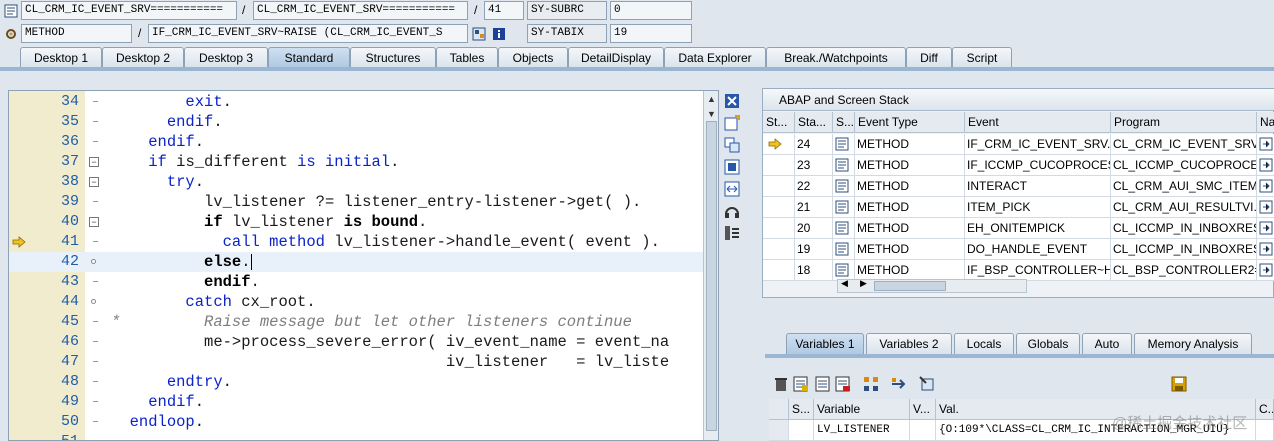 The width and height of the screenshot is (1274, 441). Describe the element at coordinates (499, 34) in the screenshot. I see `info-icon` at that location.